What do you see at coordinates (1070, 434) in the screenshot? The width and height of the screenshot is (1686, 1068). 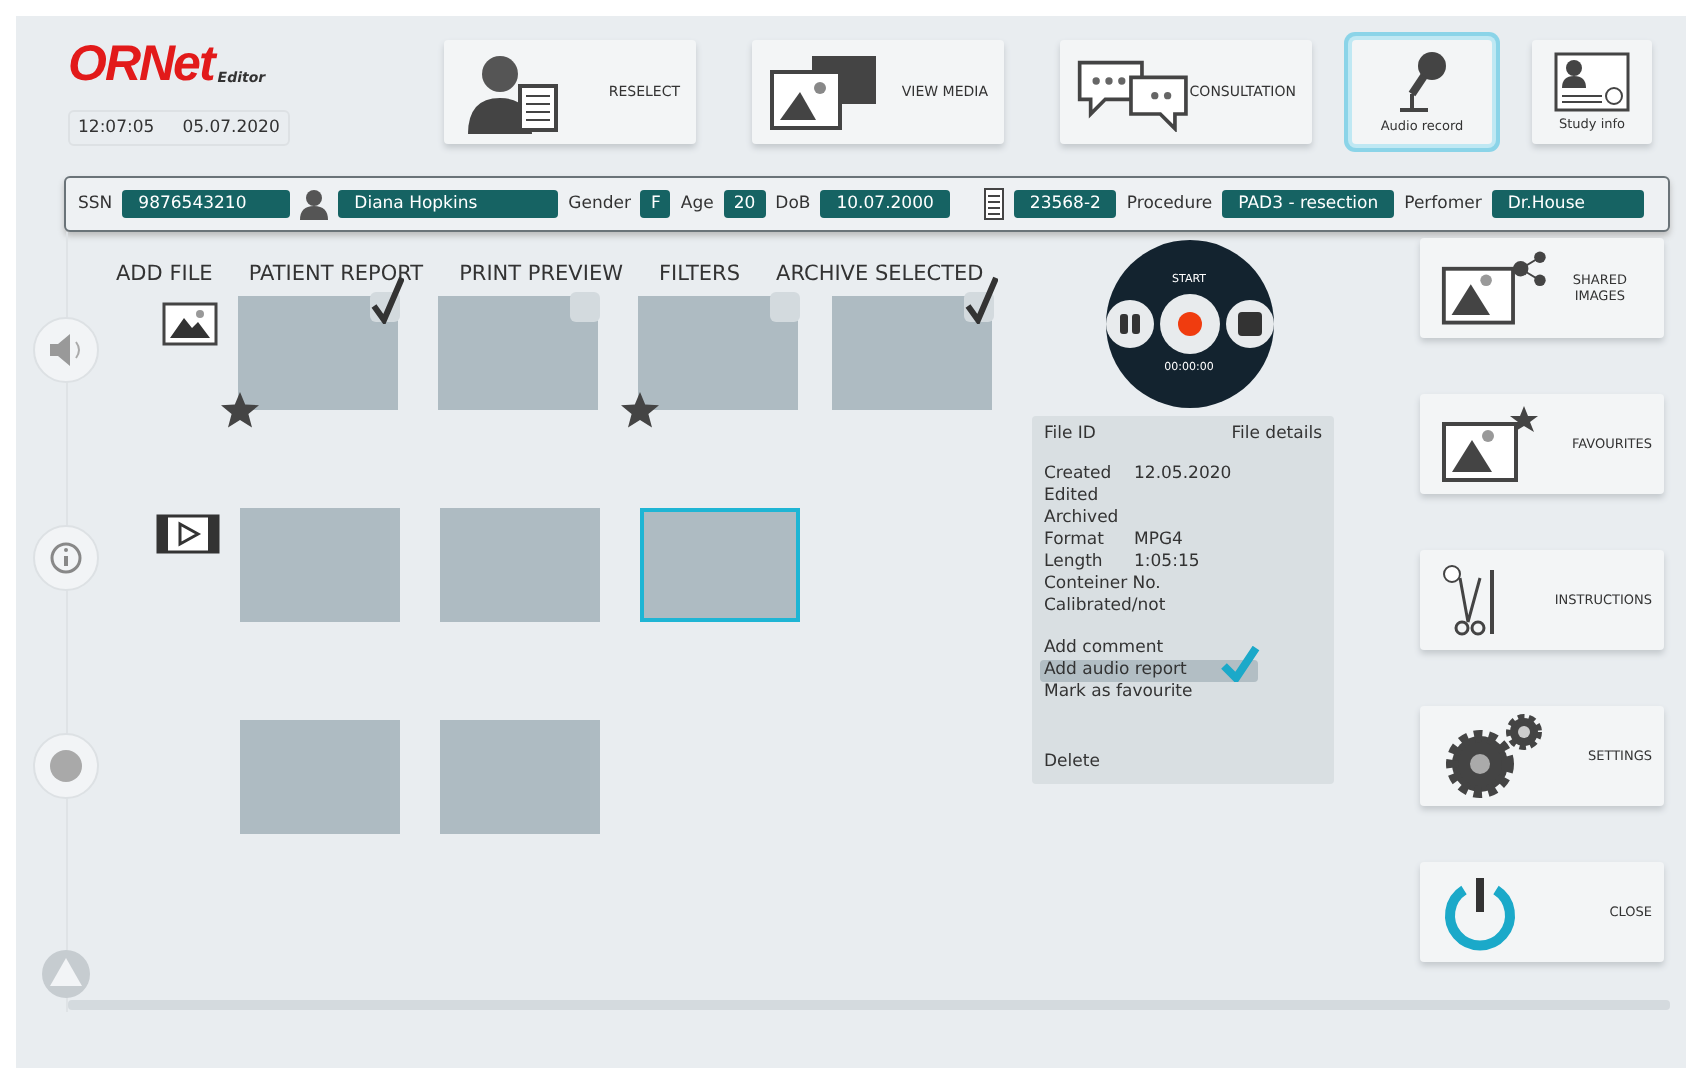 I see `file-id-label: File ID` at bounding box center [1070, 434].